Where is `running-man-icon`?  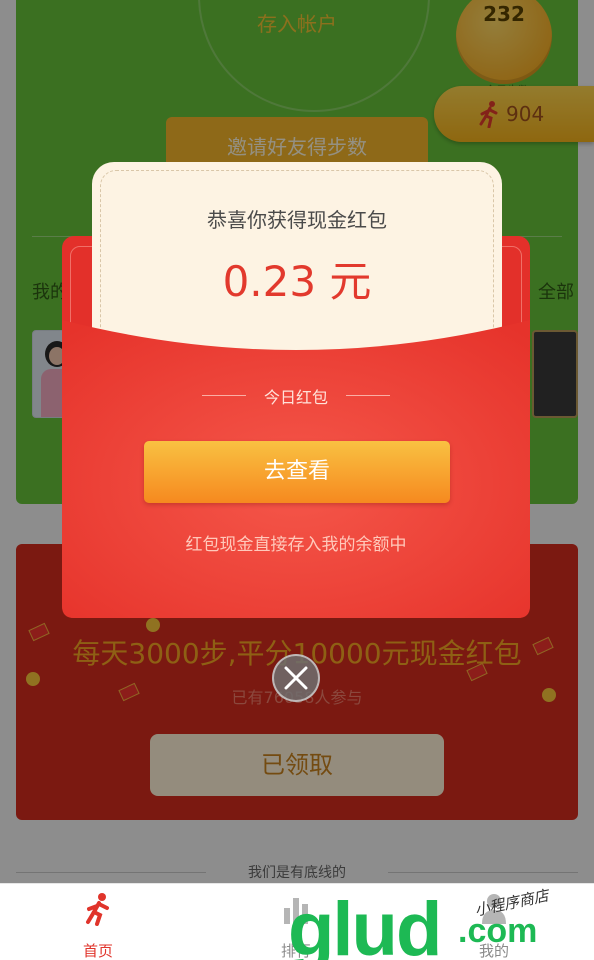
running-man-icon is located at coordinates (97, 909).